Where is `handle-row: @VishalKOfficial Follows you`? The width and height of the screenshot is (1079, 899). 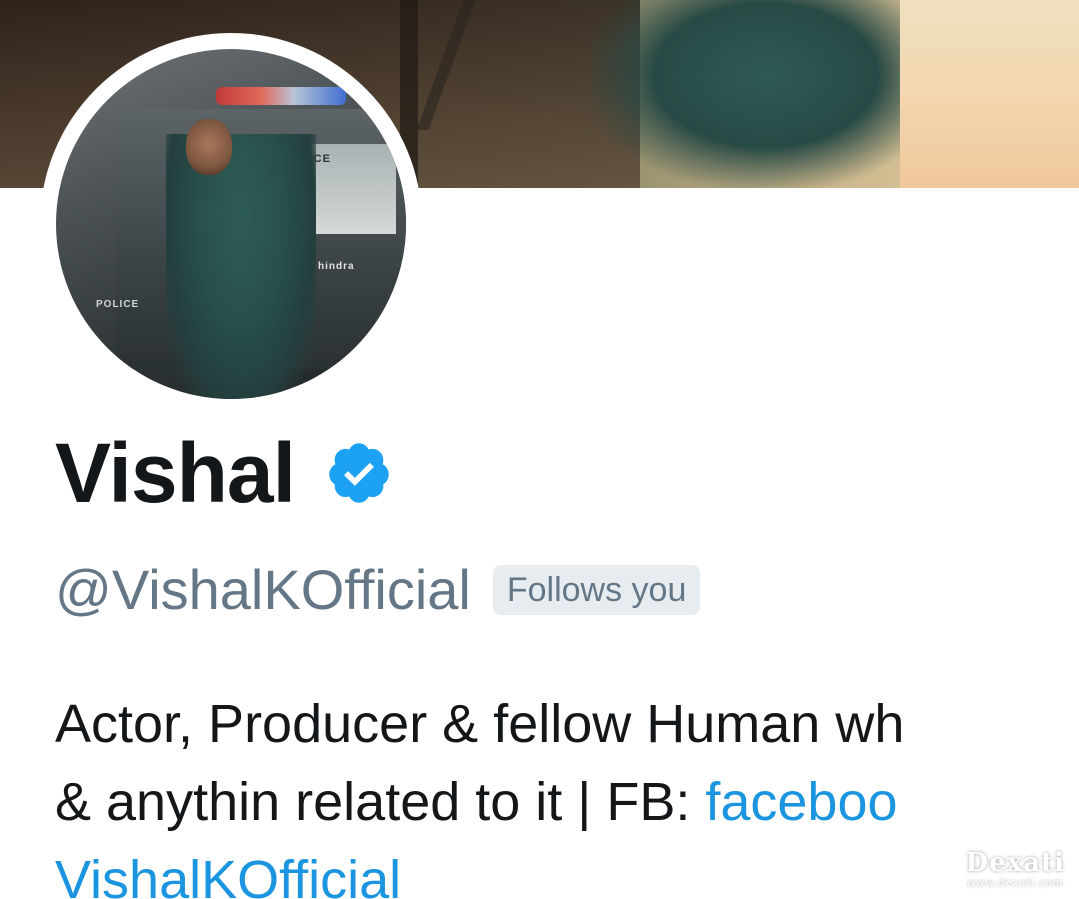
handle-row: @VishalKOfficial Follows you is located at coordinates (378, 590).